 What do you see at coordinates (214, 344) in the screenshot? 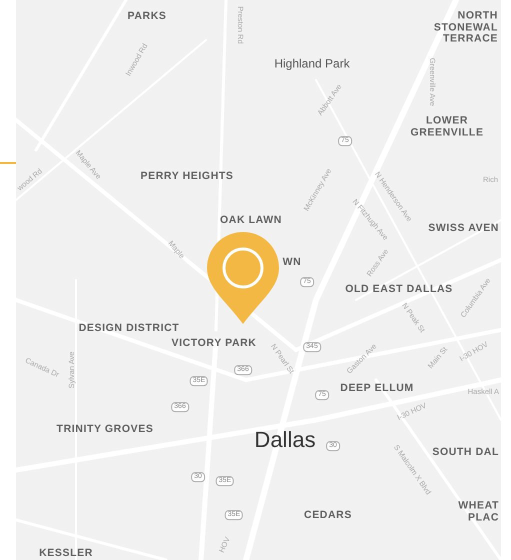
I see `district-label: VICTORY PARK` at bounding box center [214, 344].